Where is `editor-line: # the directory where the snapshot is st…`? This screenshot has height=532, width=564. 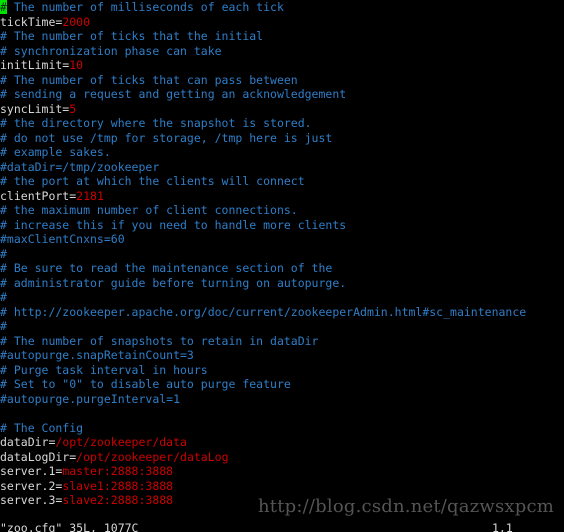
editor-line: # the directory where the snapshot is st… is located at coordinates (282, 123).